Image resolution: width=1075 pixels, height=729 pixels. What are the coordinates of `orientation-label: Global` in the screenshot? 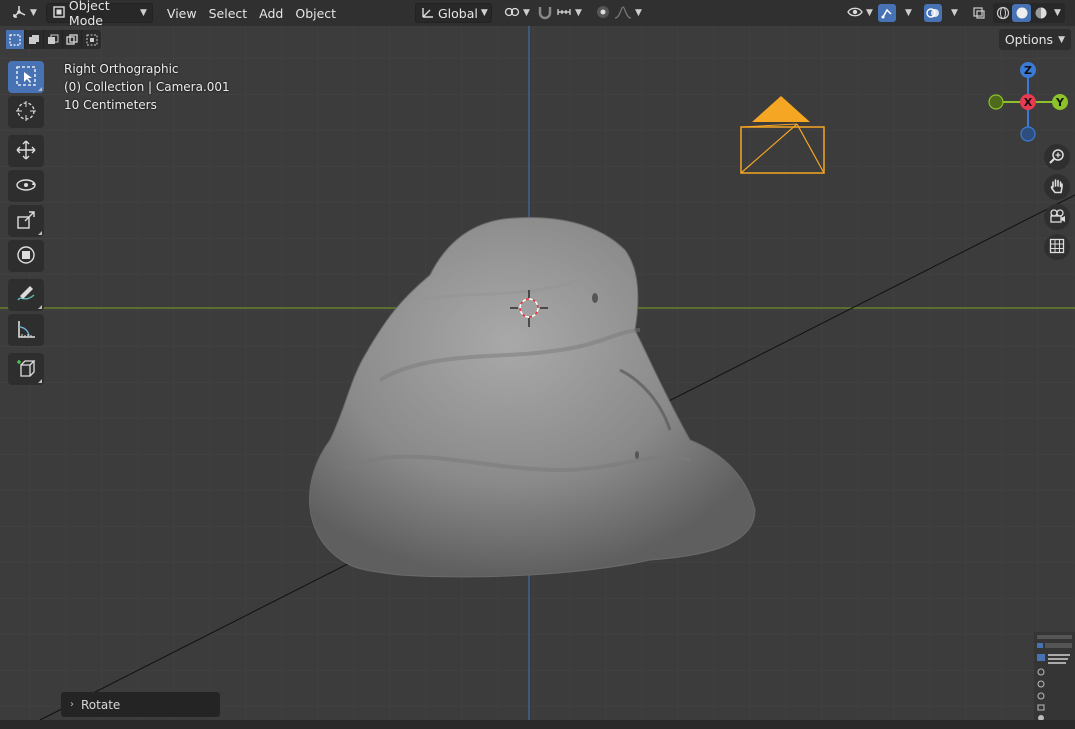 It's located at (458, 13).